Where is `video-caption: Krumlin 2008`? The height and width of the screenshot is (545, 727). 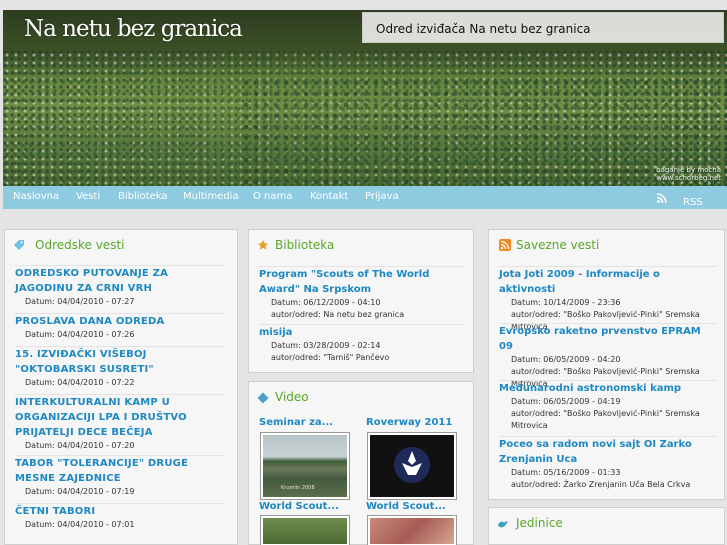
video-caption: Krumlin 2008 is located at coordinates (298, 488).